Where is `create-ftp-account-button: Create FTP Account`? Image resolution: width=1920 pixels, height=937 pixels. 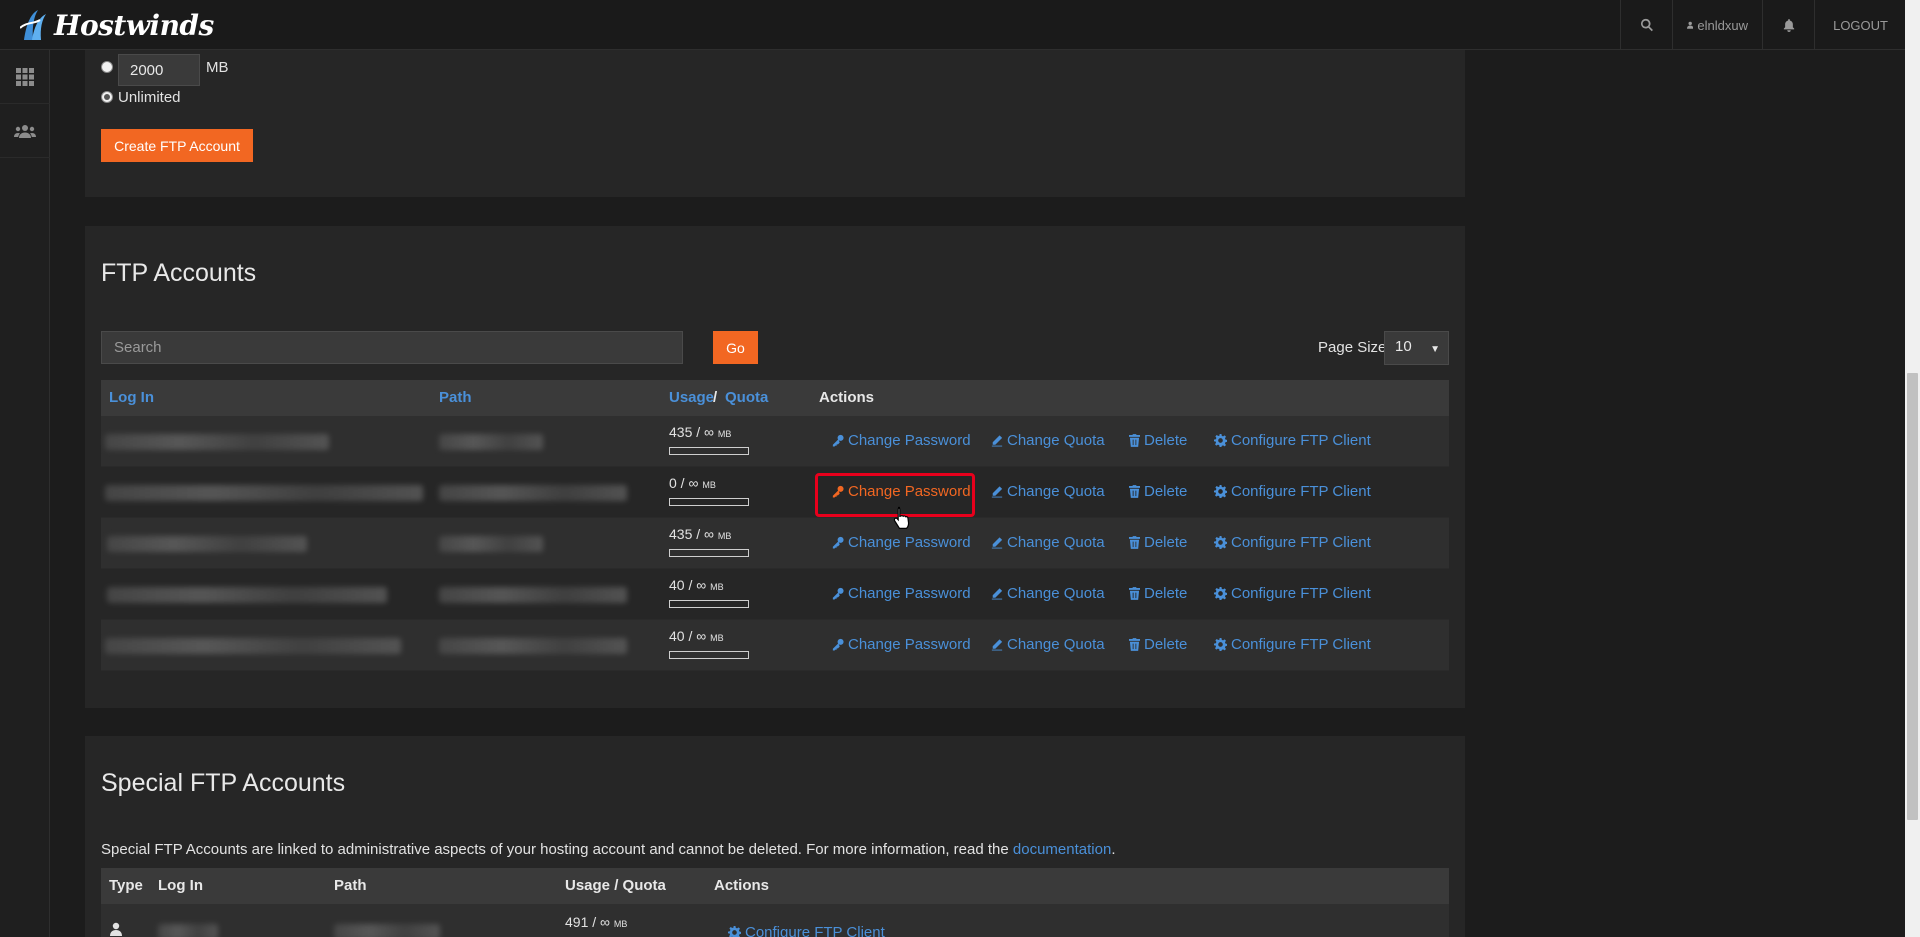 create-ftp-account-button: Create FTP Account is located at coordinates (177, 145).